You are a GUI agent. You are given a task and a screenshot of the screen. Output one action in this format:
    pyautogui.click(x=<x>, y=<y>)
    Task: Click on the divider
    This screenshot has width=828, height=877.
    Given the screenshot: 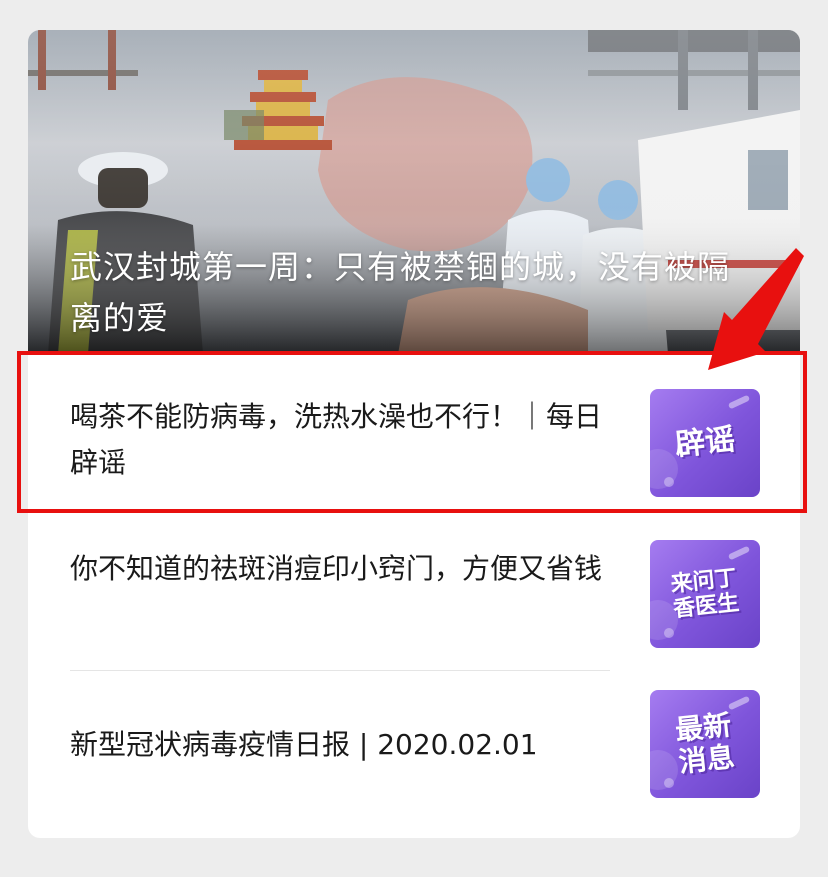 What is the action you would take?
    pyautogui.click(x=340, y=670)
    